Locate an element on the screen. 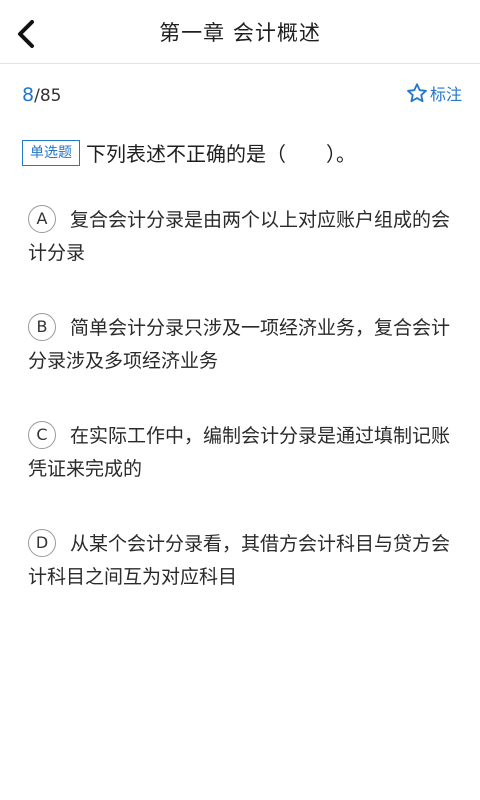 The width and height of the screenshot is (480, 800). option-text: 从某个会计分录看，其借方会计科目与贷方会计科目之间互为对应科目 is located at coordinates (239, 560).